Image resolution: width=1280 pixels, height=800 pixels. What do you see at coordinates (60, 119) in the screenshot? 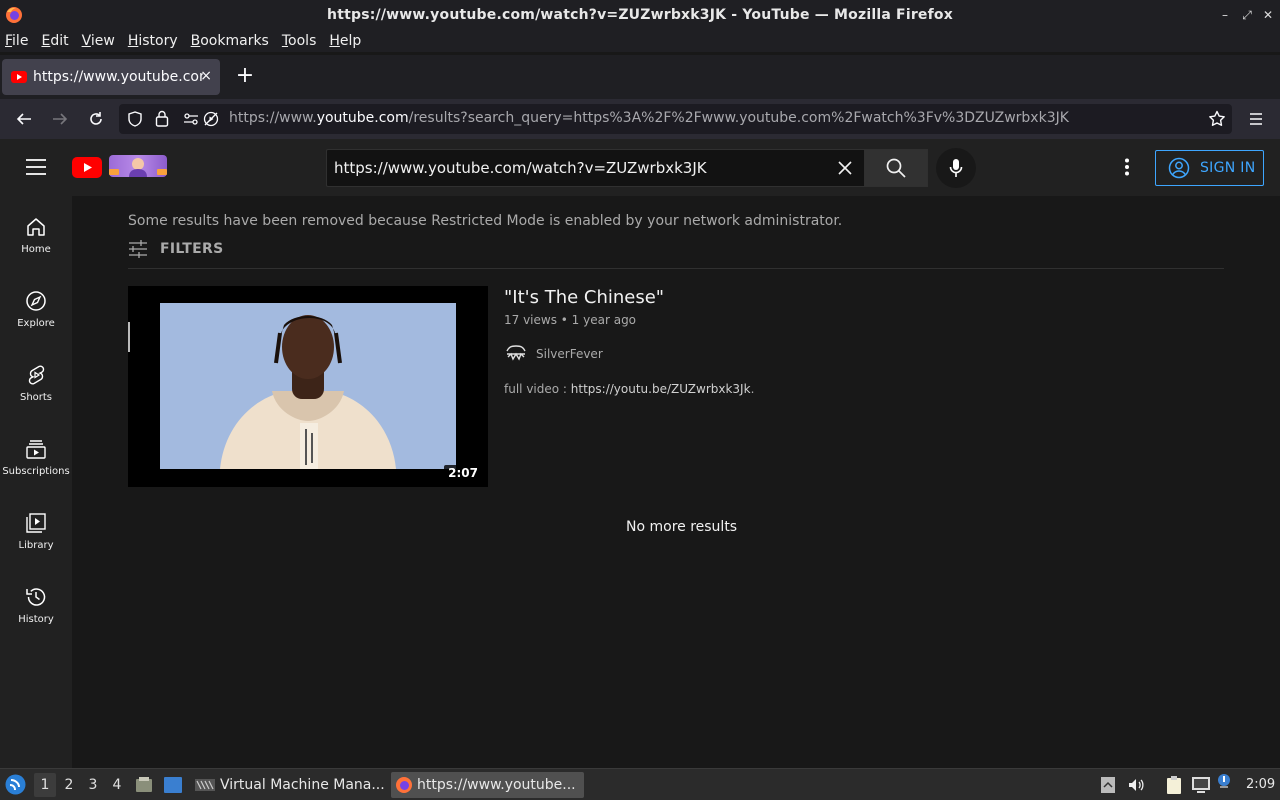
I see `forward-button` at bounding box center [60, 119].